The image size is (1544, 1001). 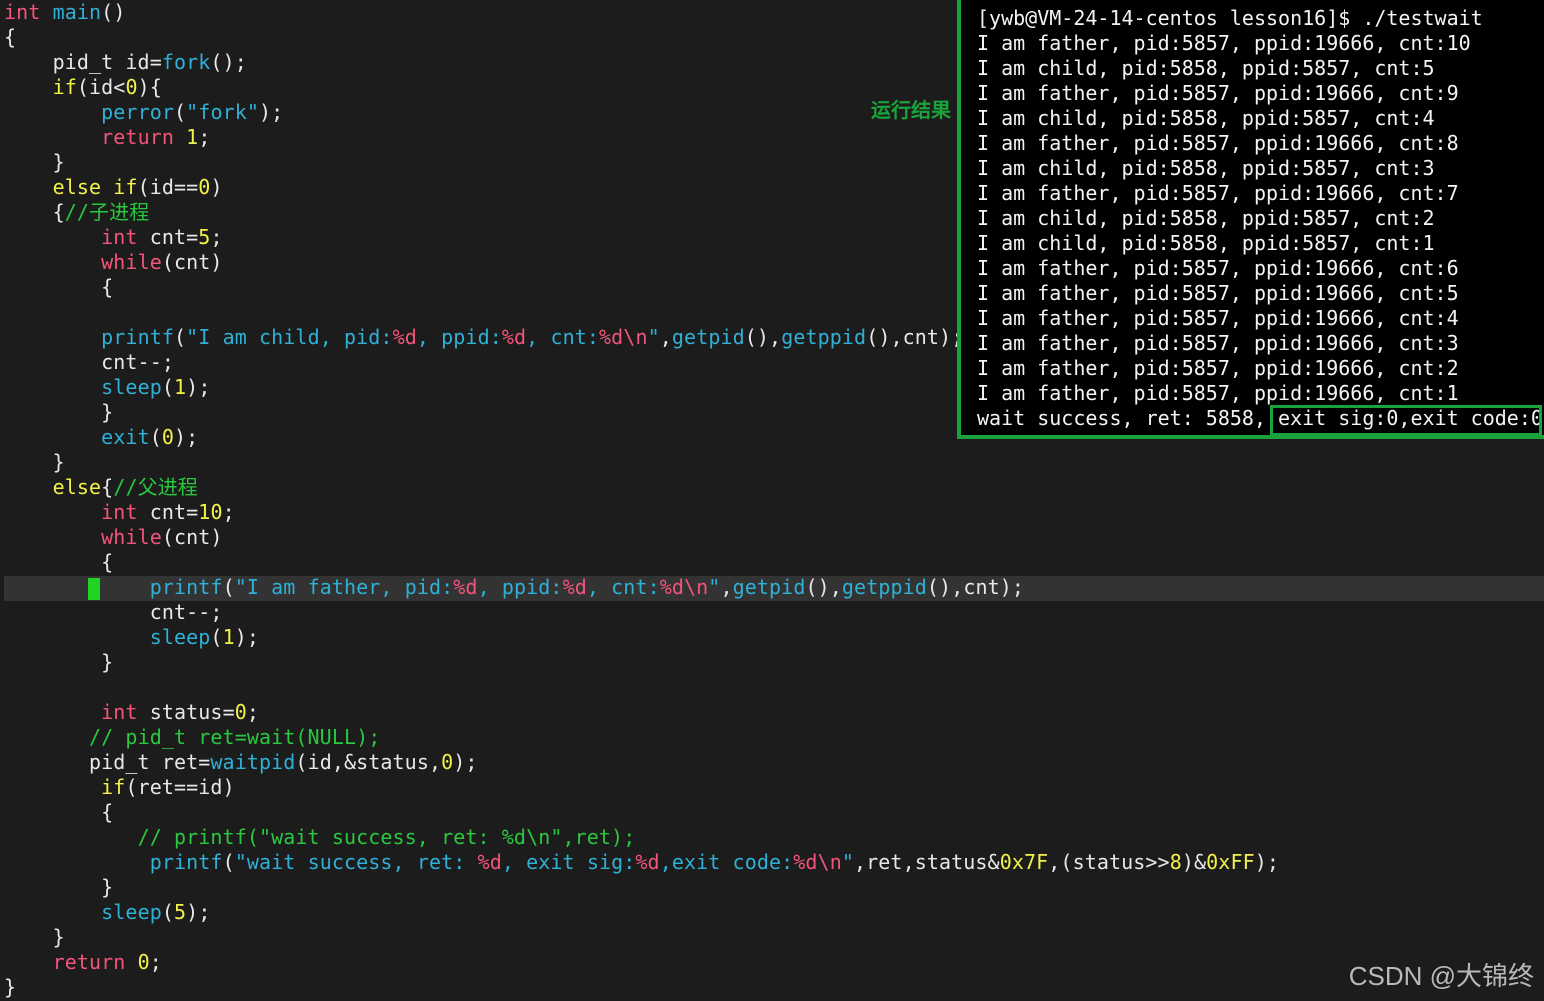 What do you see at coordinates (1218, 393) in the screenshot?
I see `terminal-line: I am father, pid:5857, ppid:19666, cnt:1` at bounding box center [1218, 393].